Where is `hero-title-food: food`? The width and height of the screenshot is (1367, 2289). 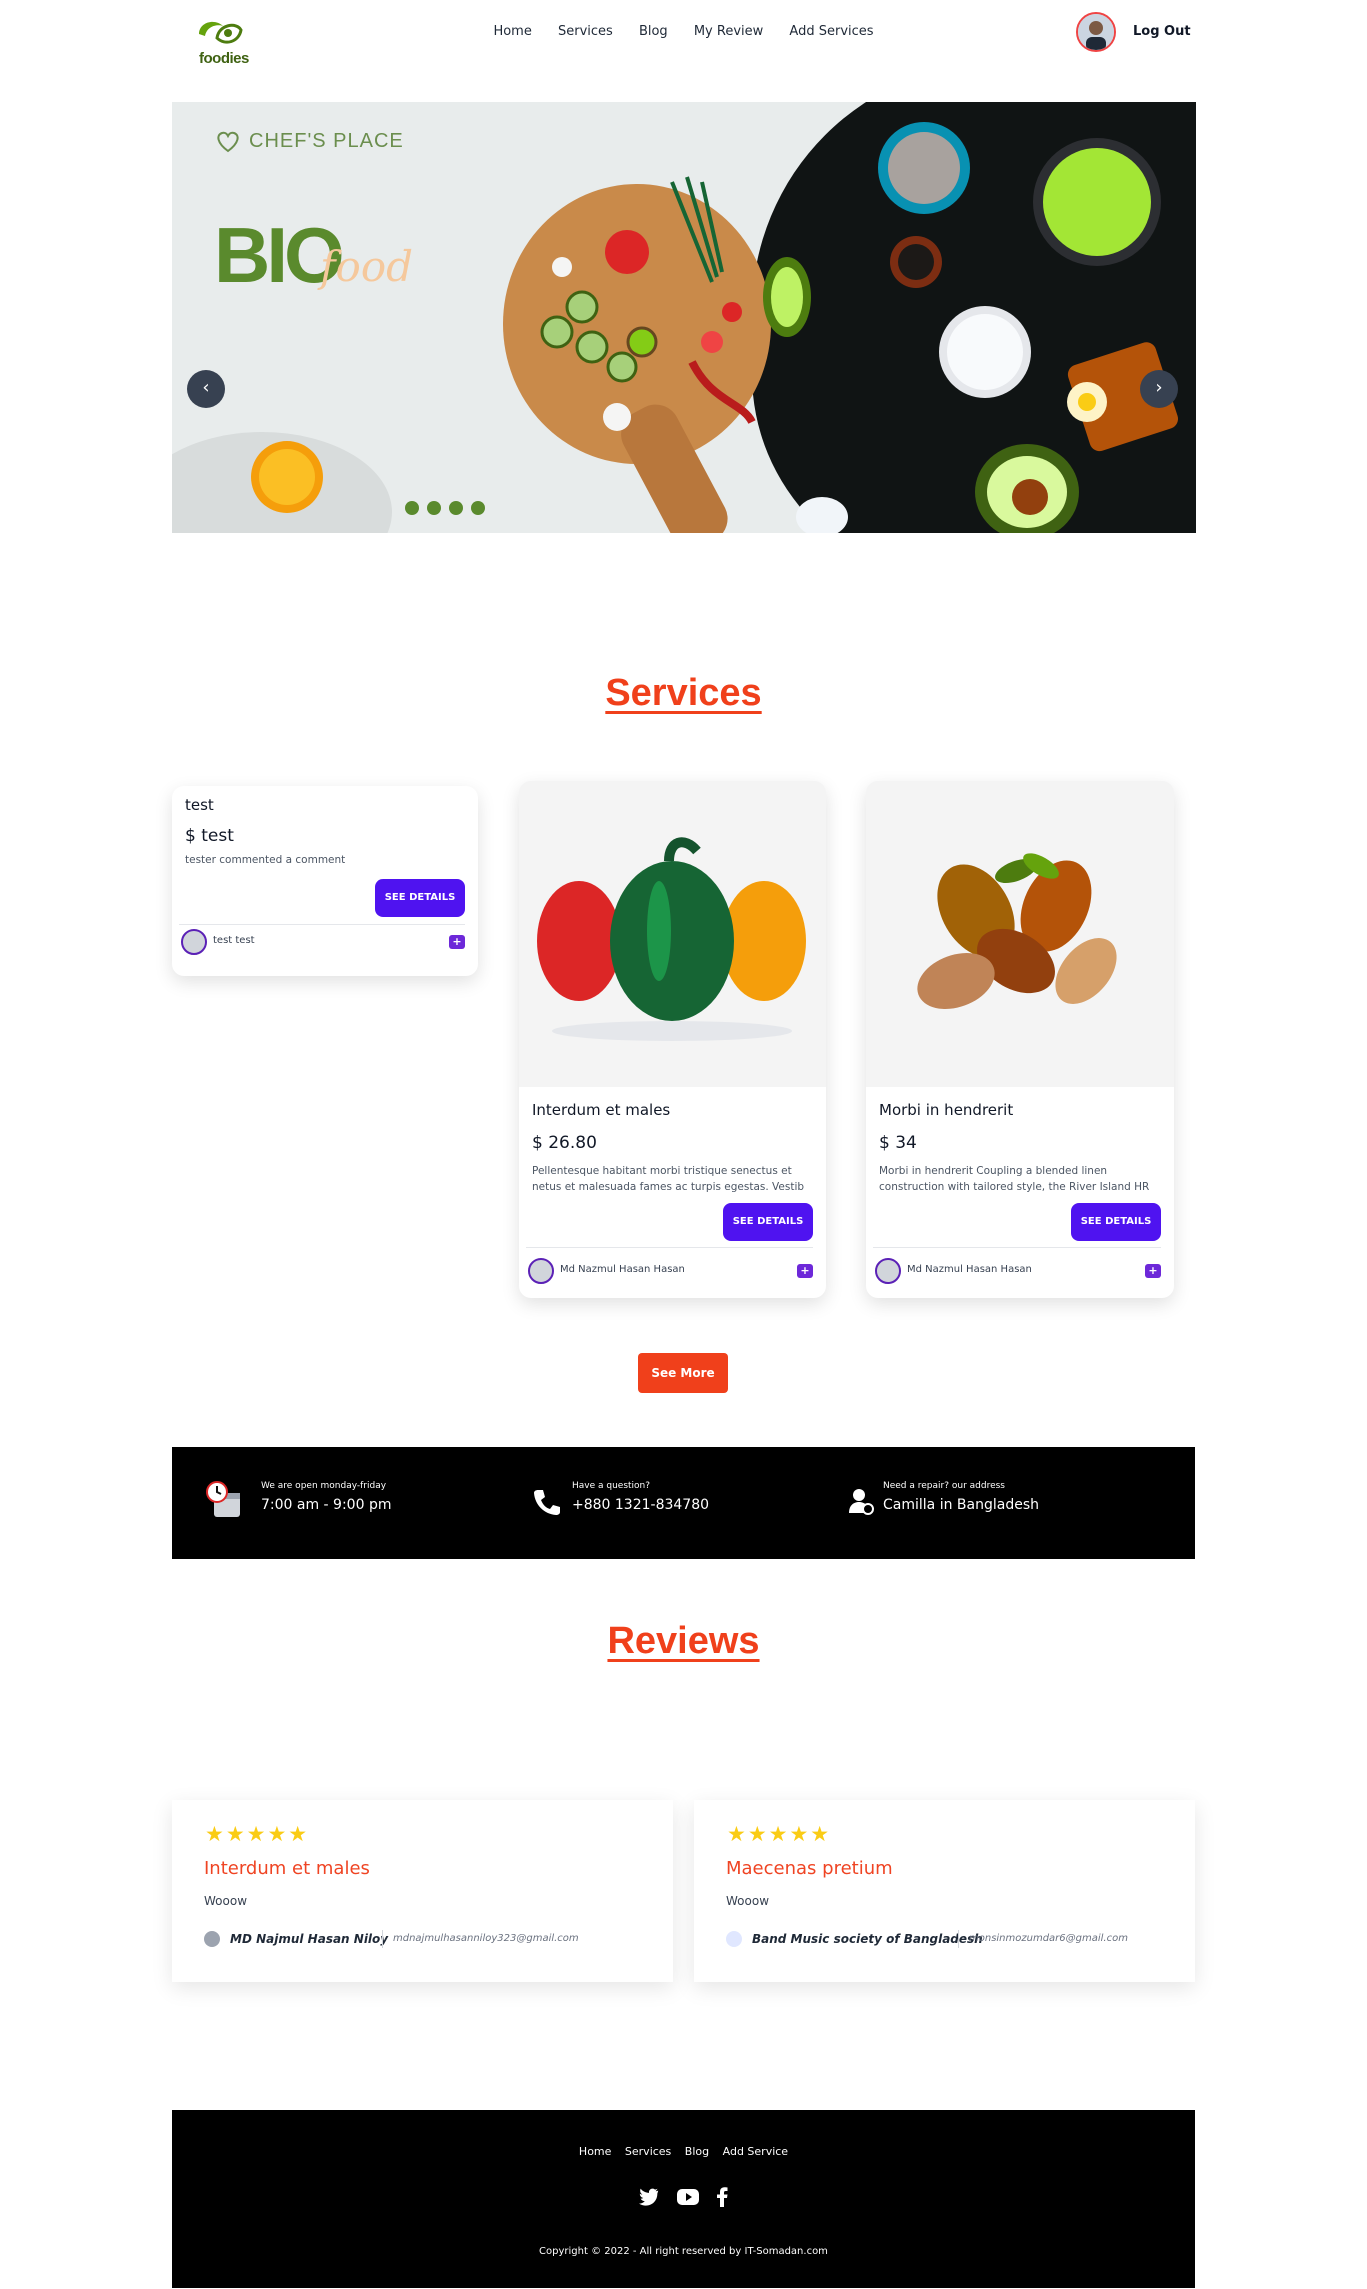 hero-title-food: food is located at coordinates (367, 266).